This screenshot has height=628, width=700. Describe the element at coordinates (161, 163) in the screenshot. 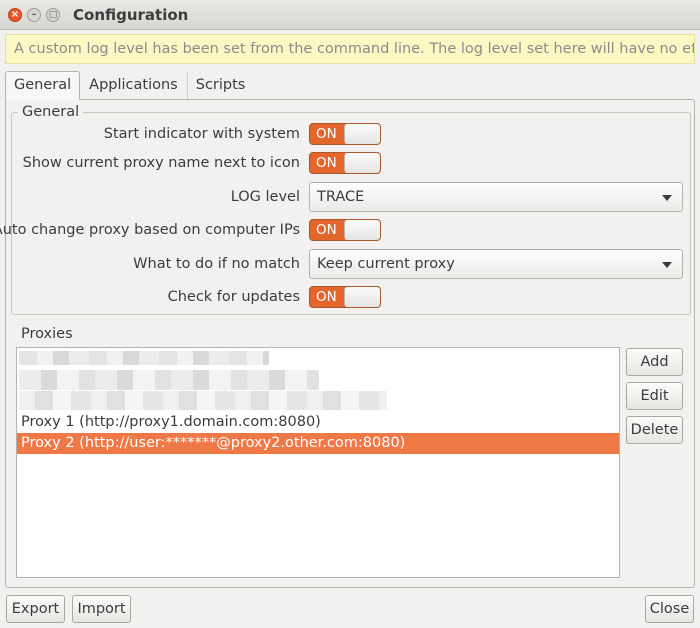

I see `show-proxy-name-label: Show current proxy name next to icon` at that location.